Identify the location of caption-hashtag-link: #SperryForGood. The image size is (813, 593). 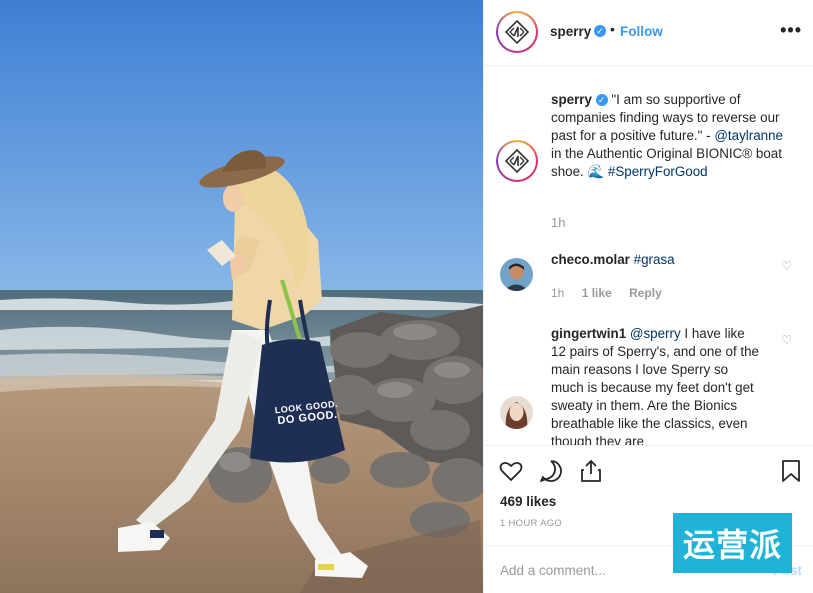
(658, 171).